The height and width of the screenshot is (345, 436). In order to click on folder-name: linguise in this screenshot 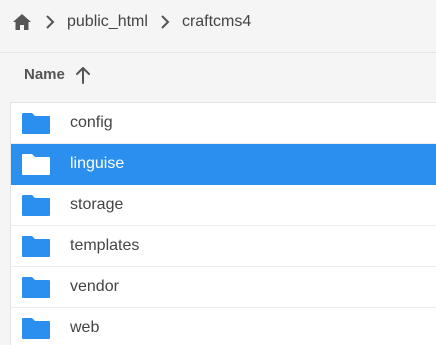, I will do `click(97, 163)`.